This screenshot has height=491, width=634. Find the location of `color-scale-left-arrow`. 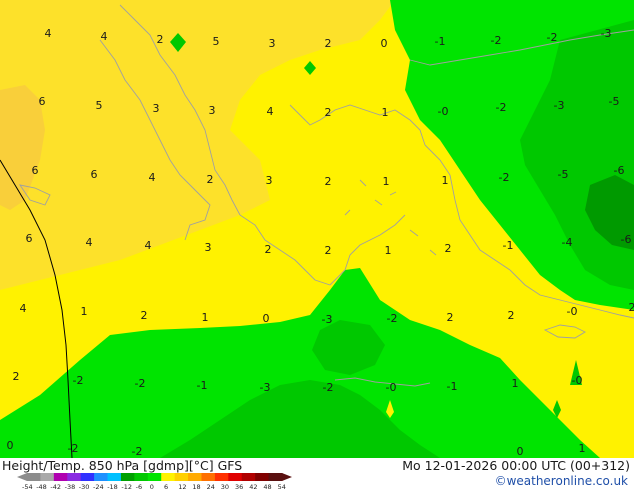

color-scale-left-arrow is located at coordinates (22, 477).